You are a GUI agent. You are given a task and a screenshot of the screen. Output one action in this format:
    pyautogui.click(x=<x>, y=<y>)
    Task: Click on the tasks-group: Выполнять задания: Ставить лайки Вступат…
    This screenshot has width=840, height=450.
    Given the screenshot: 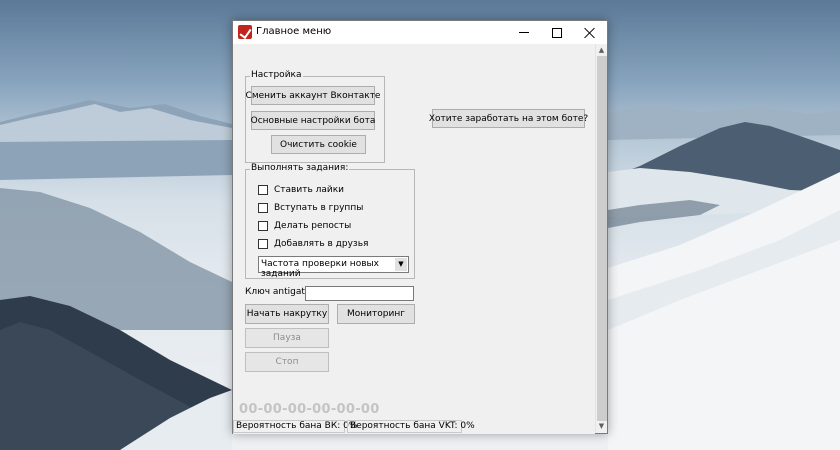 What is the action you would take?
    pyautogui.click(x=330, y=221)
    